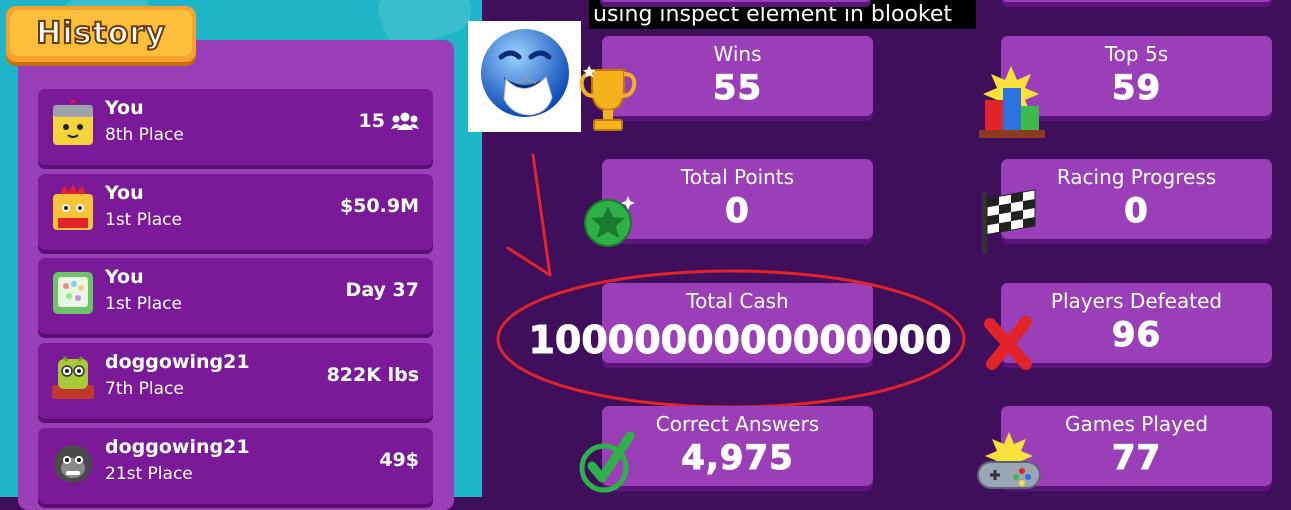 The height and width of the screenshot is (510, 1291). Describe the element at coordinates (1136, 177) in the screenshot. I see `stat-label: Racing Progress` at that location.